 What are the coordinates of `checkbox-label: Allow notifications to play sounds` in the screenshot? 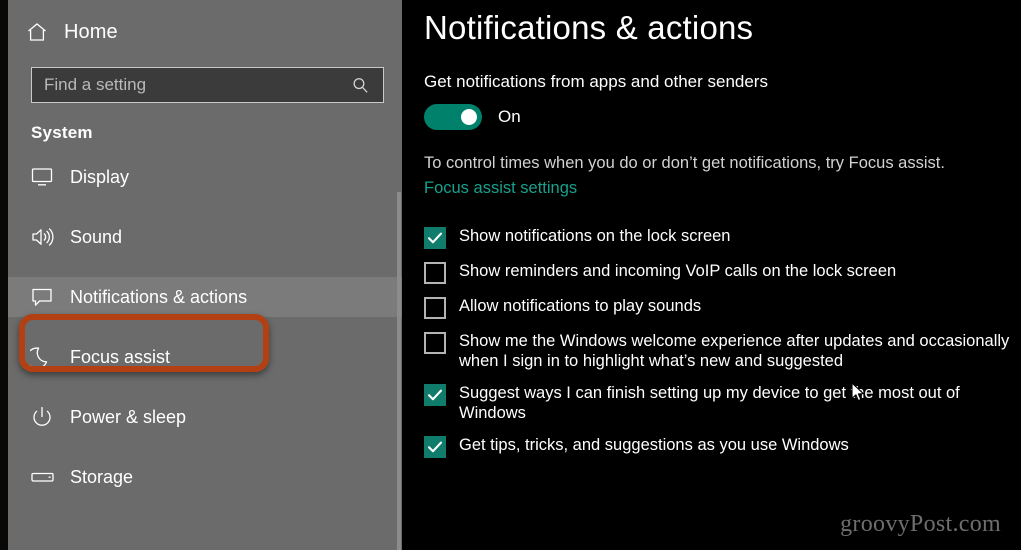 It's located at (580, 305).